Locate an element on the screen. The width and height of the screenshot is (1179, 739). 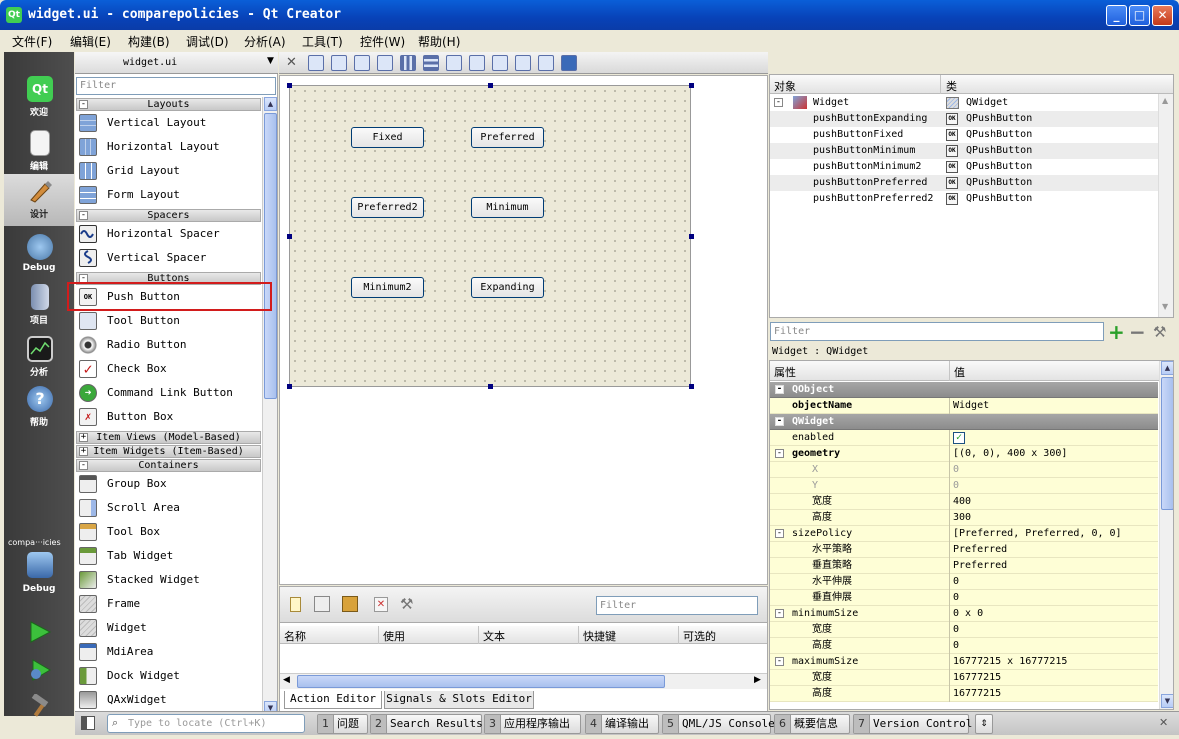
property-row: - geometry [(0, 0), 400 x 300] is located at coordinates (964, 454).